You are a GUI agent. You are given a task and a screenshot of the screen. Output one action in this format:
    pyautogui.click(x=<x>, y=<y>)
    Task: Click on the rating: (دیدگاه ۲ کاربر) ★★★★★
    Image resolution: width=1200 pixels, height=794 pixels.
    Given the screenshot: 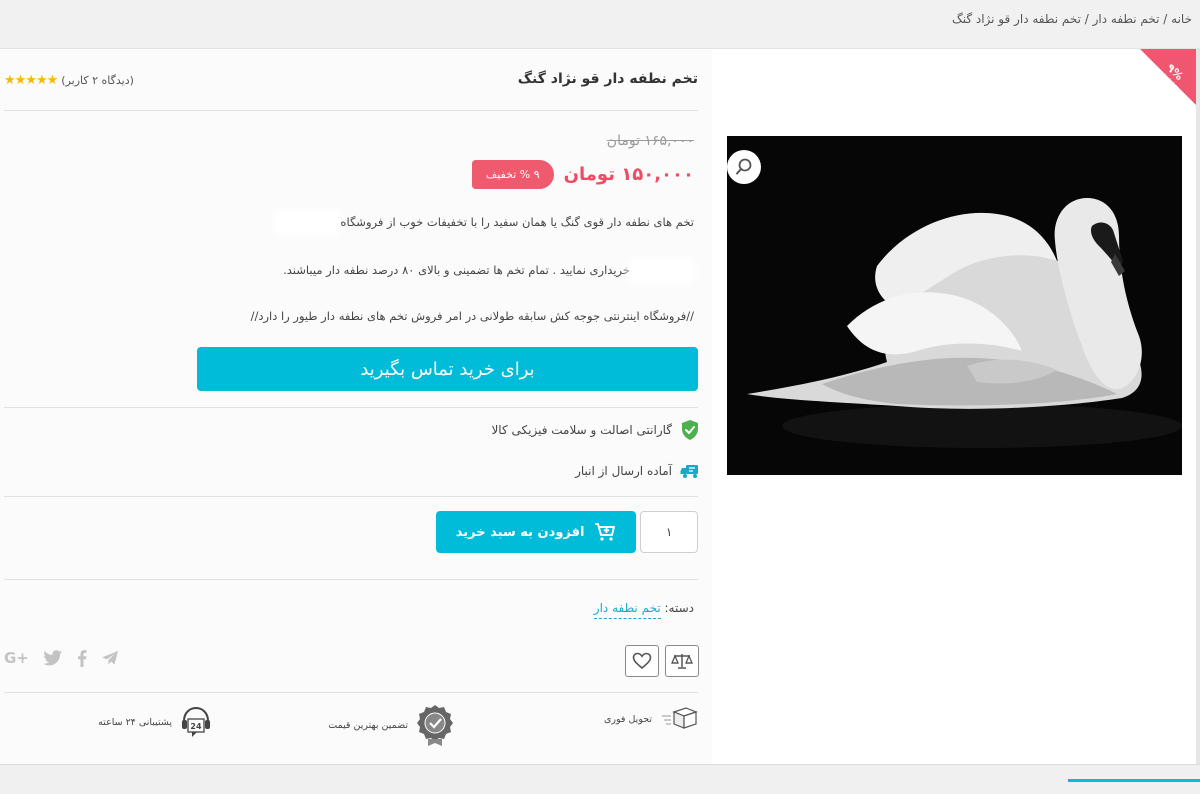 What is the action you would take?
    pyautogui.click(x=69, y=80)
    